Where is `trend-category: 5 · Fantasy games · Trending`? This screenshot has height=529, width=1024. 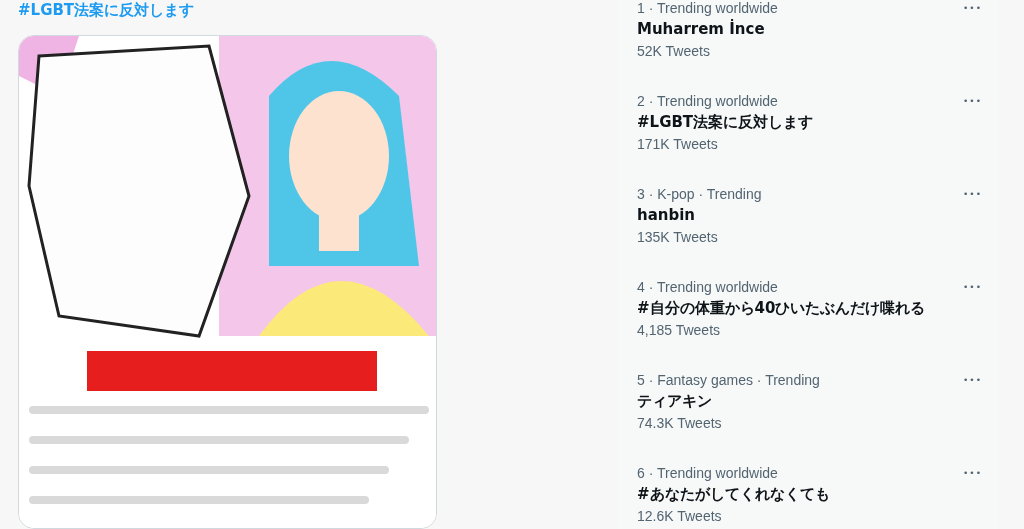 trend-category: 5 · Fantasy games · Trending is located at coordinates (728, 380).